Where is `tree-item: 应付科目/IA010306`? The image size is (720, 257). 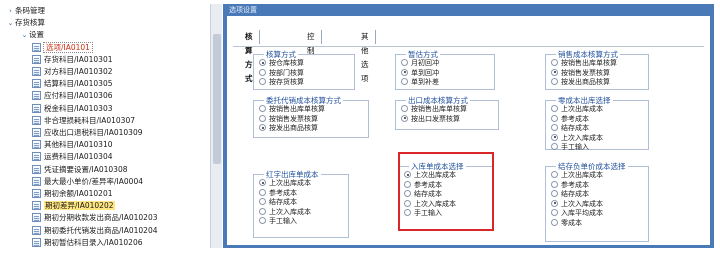 tree-item: 应付科目/IA010306 is located at coordinates (72, 95).